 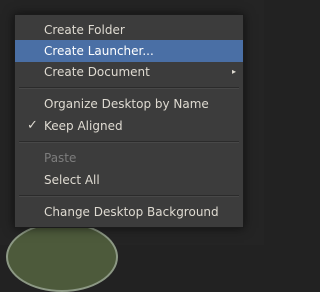 I want to click on menu-item-organize-desktop-by-name: Organize Desktop by Name, so click(x=129, y=104).